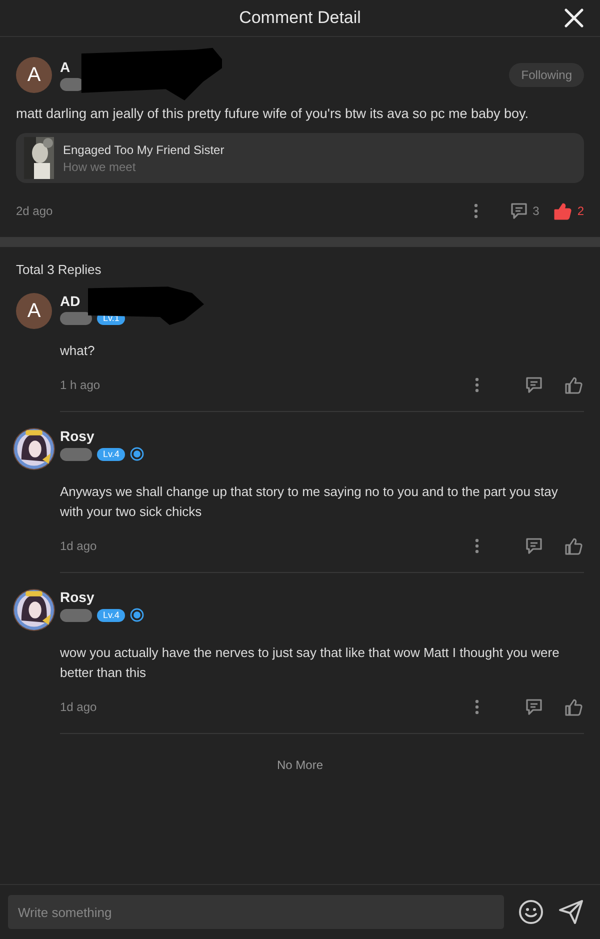 Image resolution: width=600 pixels, height=939 pixels. Describe the element at coordinates (78, 351) in the screenshot. I see `reply-text: what?` at that location.